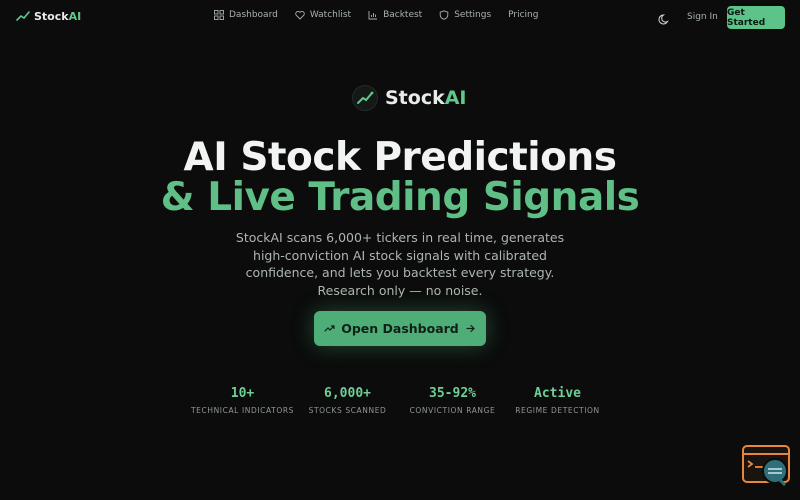 The width and height of the screenshot is (800, 500). Describe the element at coordinates (702, 17) in the screenshot. I see `sign-in-link: Sign In` at that location.